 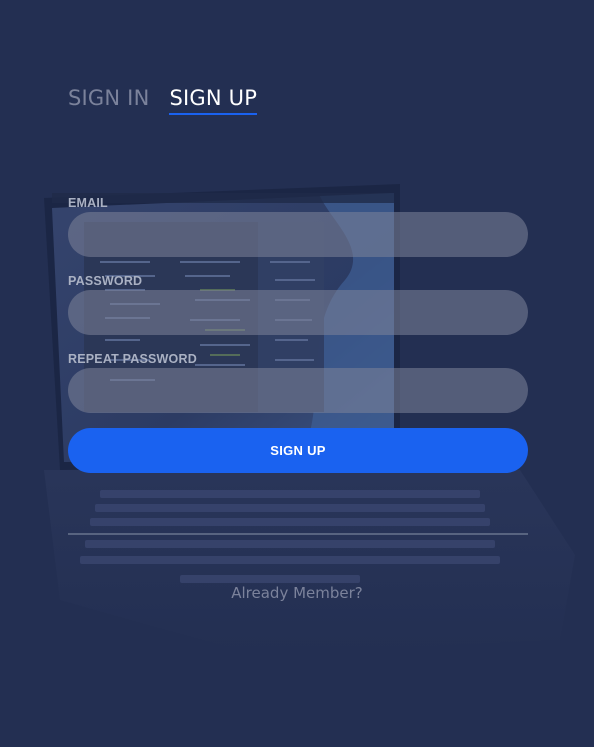 I want to click on email-label: EMAIL, so click(x=88, y=203).